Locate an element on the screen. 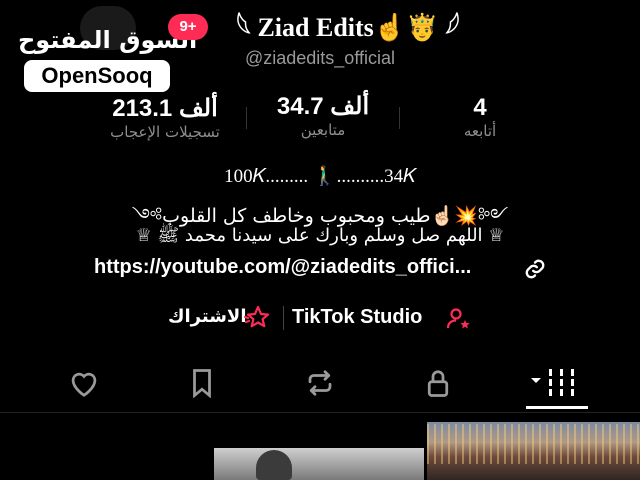  videos-grid-icon is located at coordinates (552, 382).